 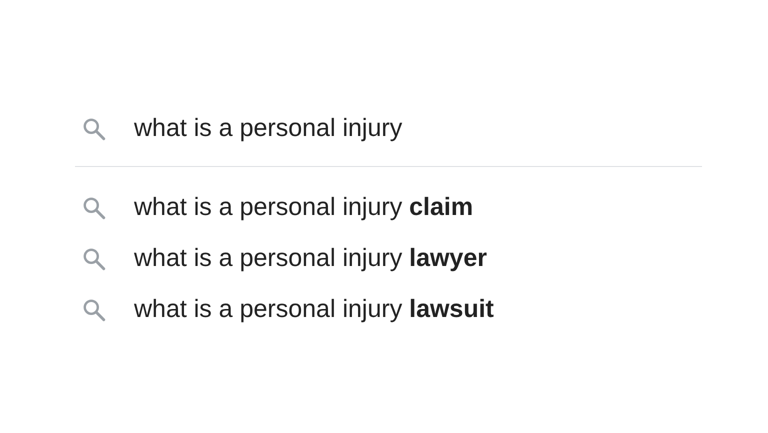 I want to click on suggestion-item: what is a personal injury claim, so click(x=388, y=207).